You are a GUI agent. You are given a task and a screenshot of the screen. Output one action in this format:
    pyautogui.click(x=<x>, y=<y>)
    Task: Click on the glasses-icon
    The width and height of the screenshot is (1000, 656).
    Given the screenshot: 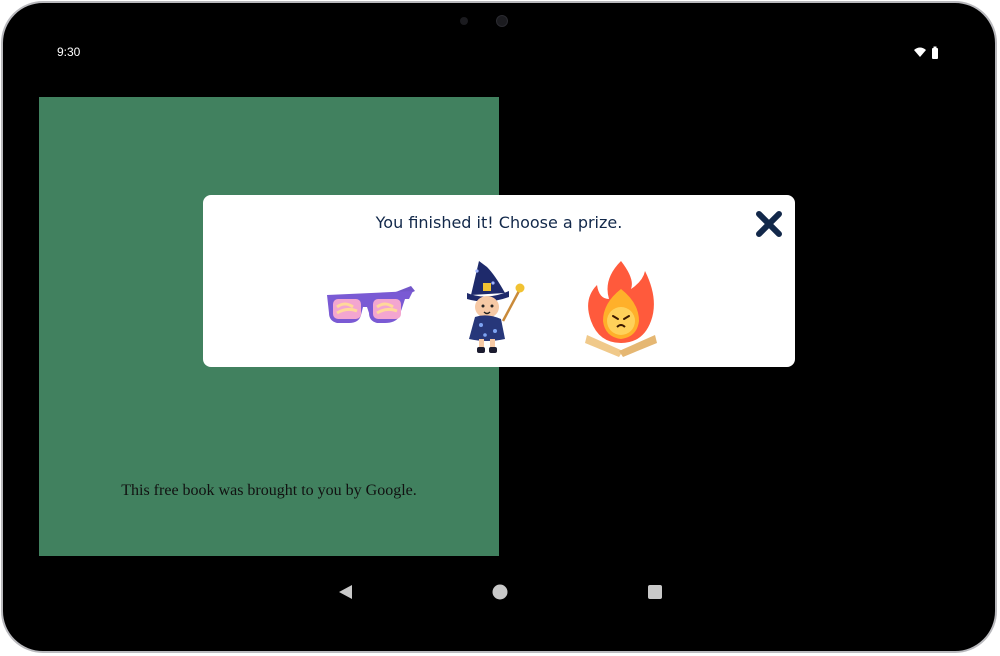 What is the action you would take?
    pyautogui.click(x=371, y=309)
    